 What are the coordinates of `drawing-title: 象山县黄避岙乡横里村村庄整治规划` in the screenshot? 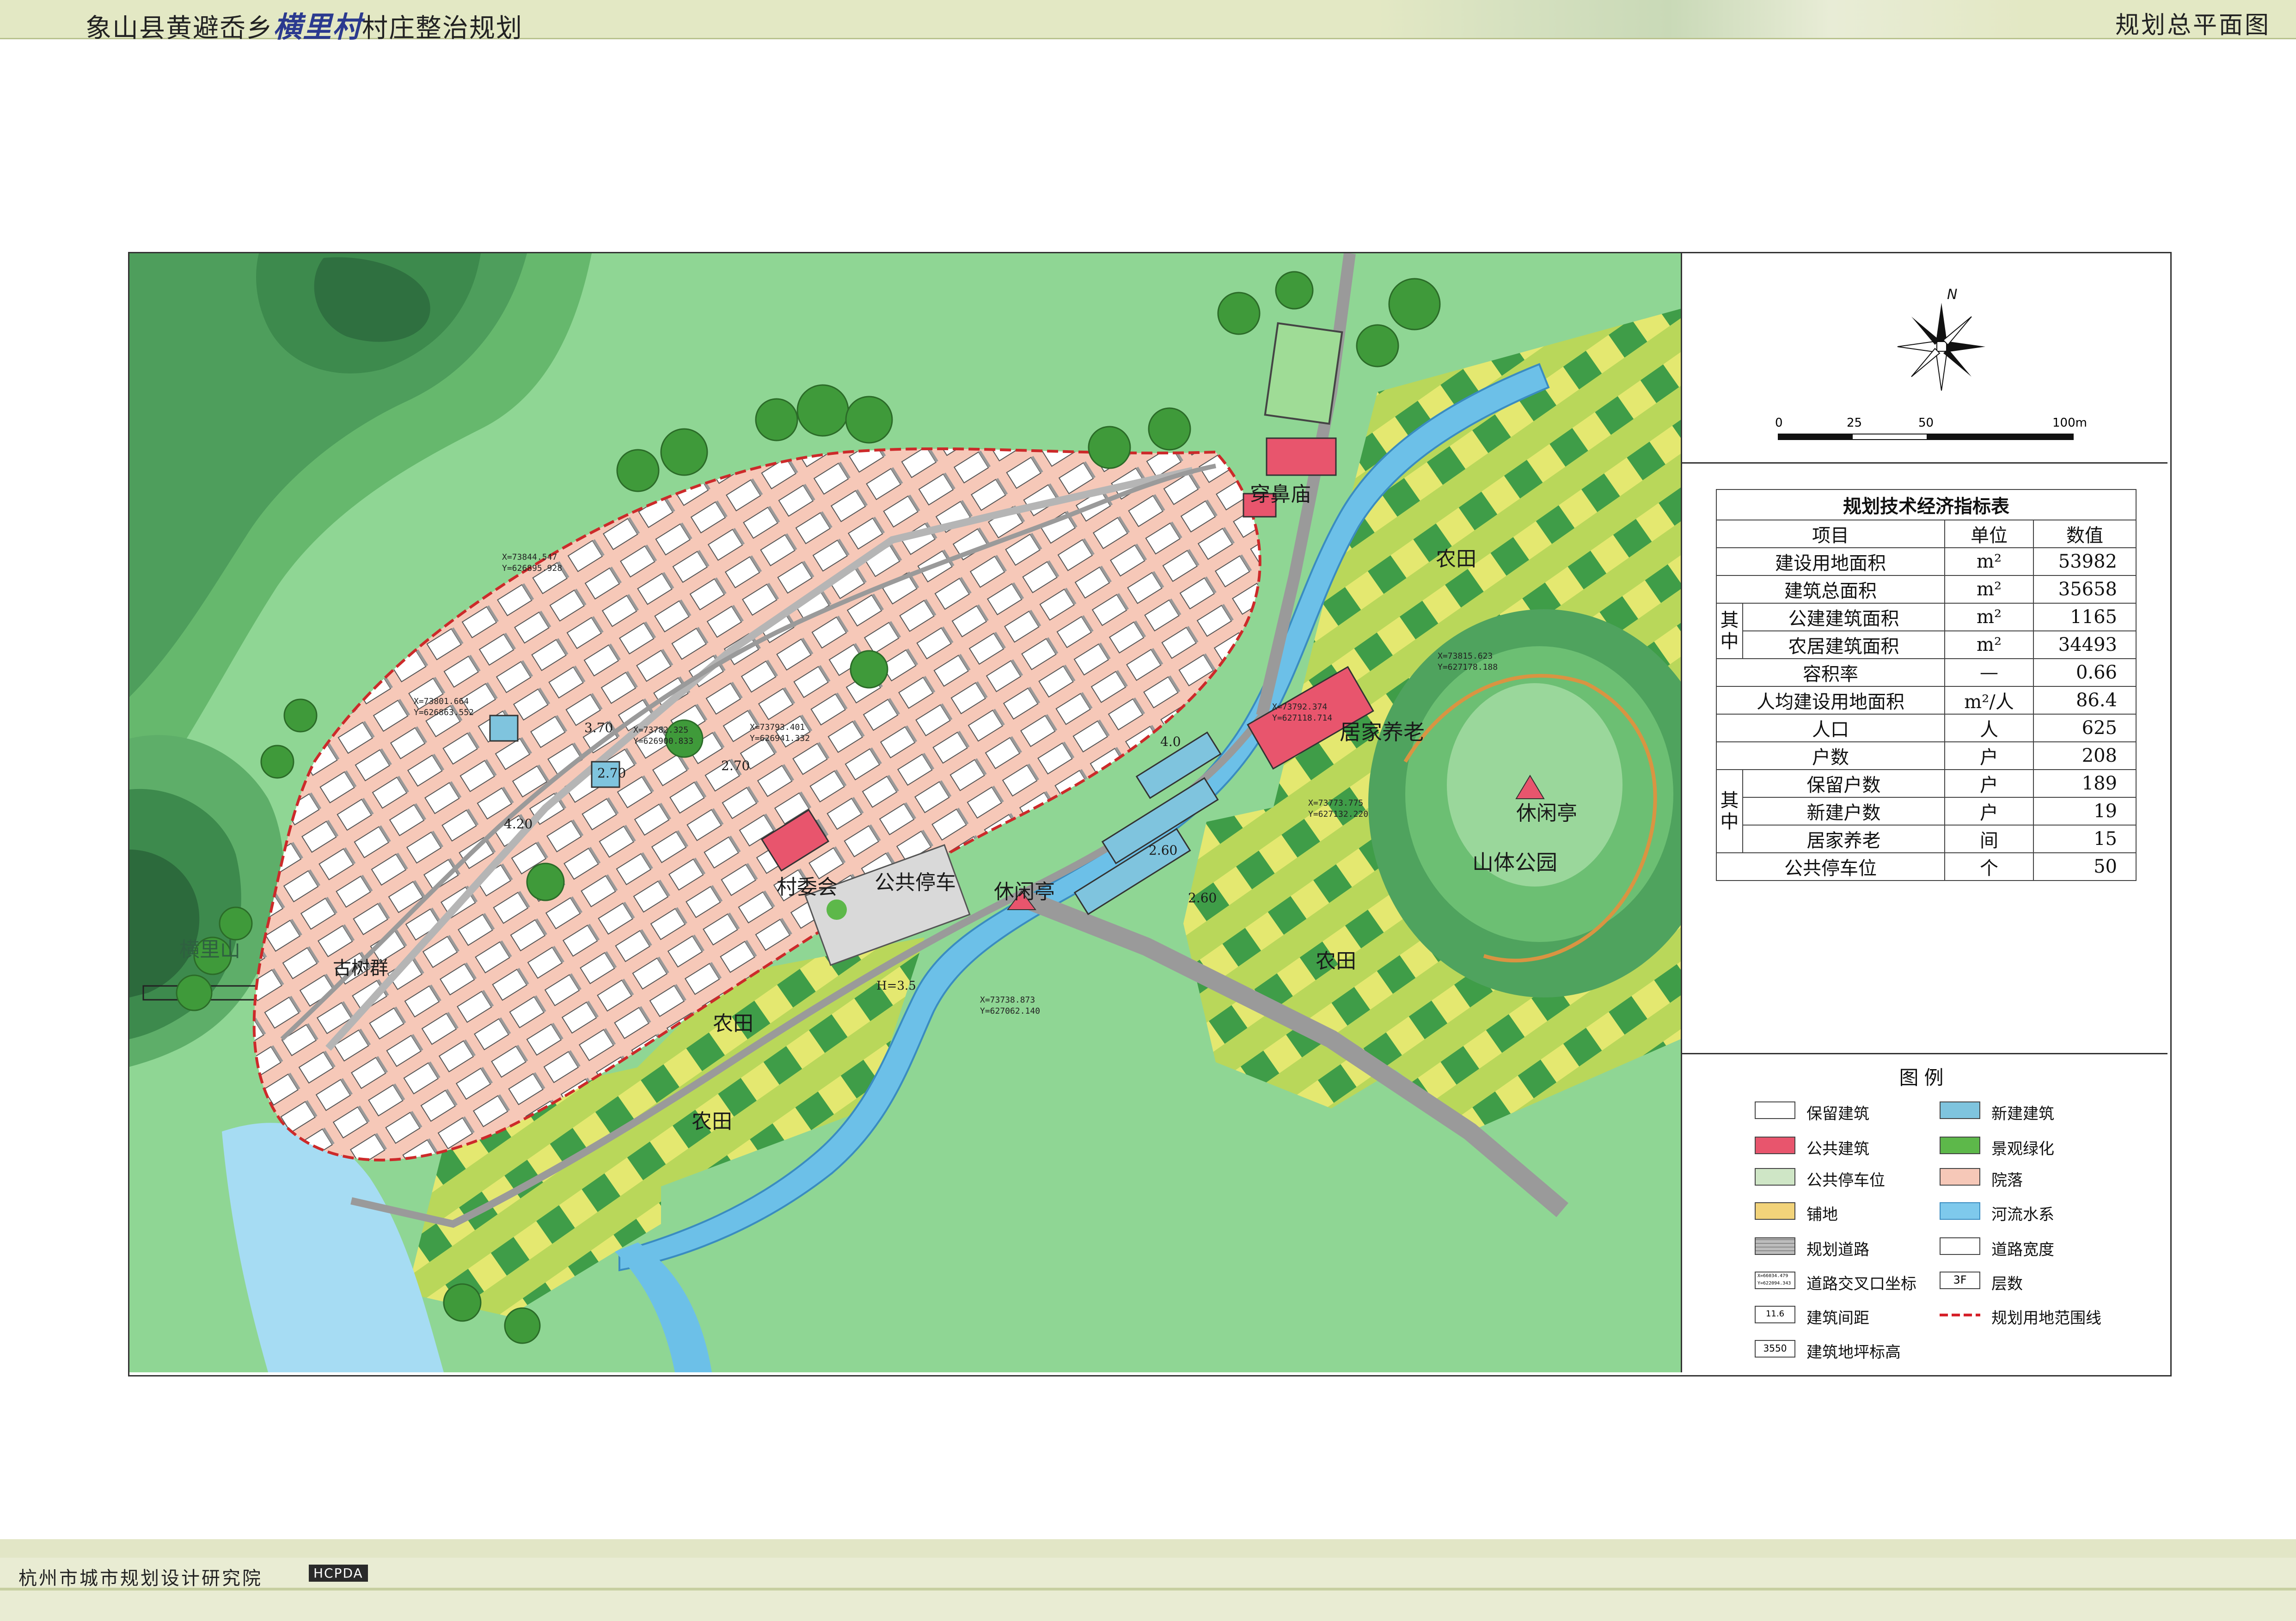 It's located at (304, 24).